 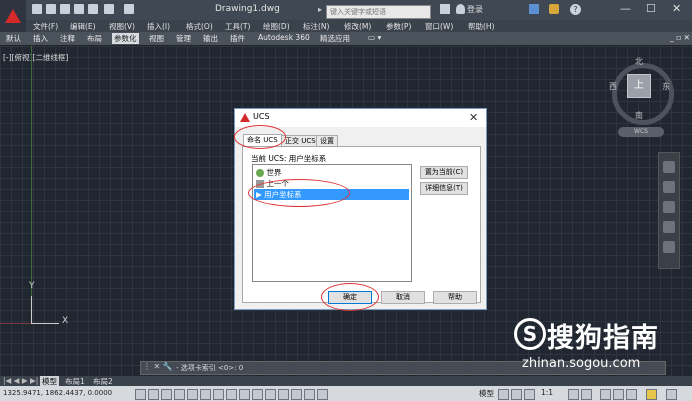 I want to click on minimize-icon: —, so click(x=625, y=8).